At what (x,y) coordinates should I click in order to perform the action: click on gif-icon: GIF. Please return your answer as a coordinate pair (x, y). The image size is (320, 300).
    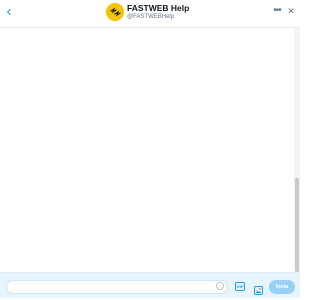
    Looking at the image, I should click on (240, 286).